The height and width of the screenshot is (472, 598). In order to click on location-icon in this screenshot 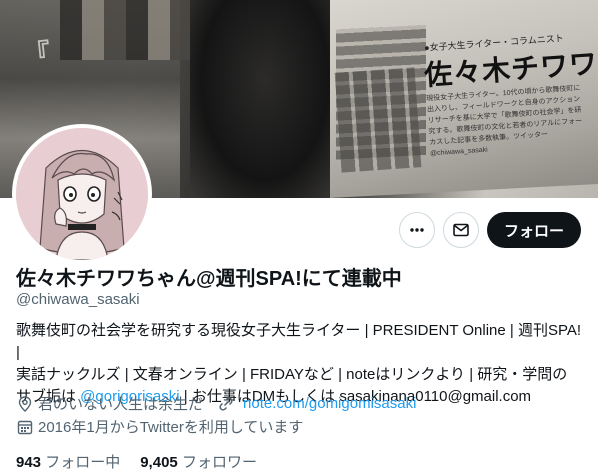, I will do `click(25, 404)`.